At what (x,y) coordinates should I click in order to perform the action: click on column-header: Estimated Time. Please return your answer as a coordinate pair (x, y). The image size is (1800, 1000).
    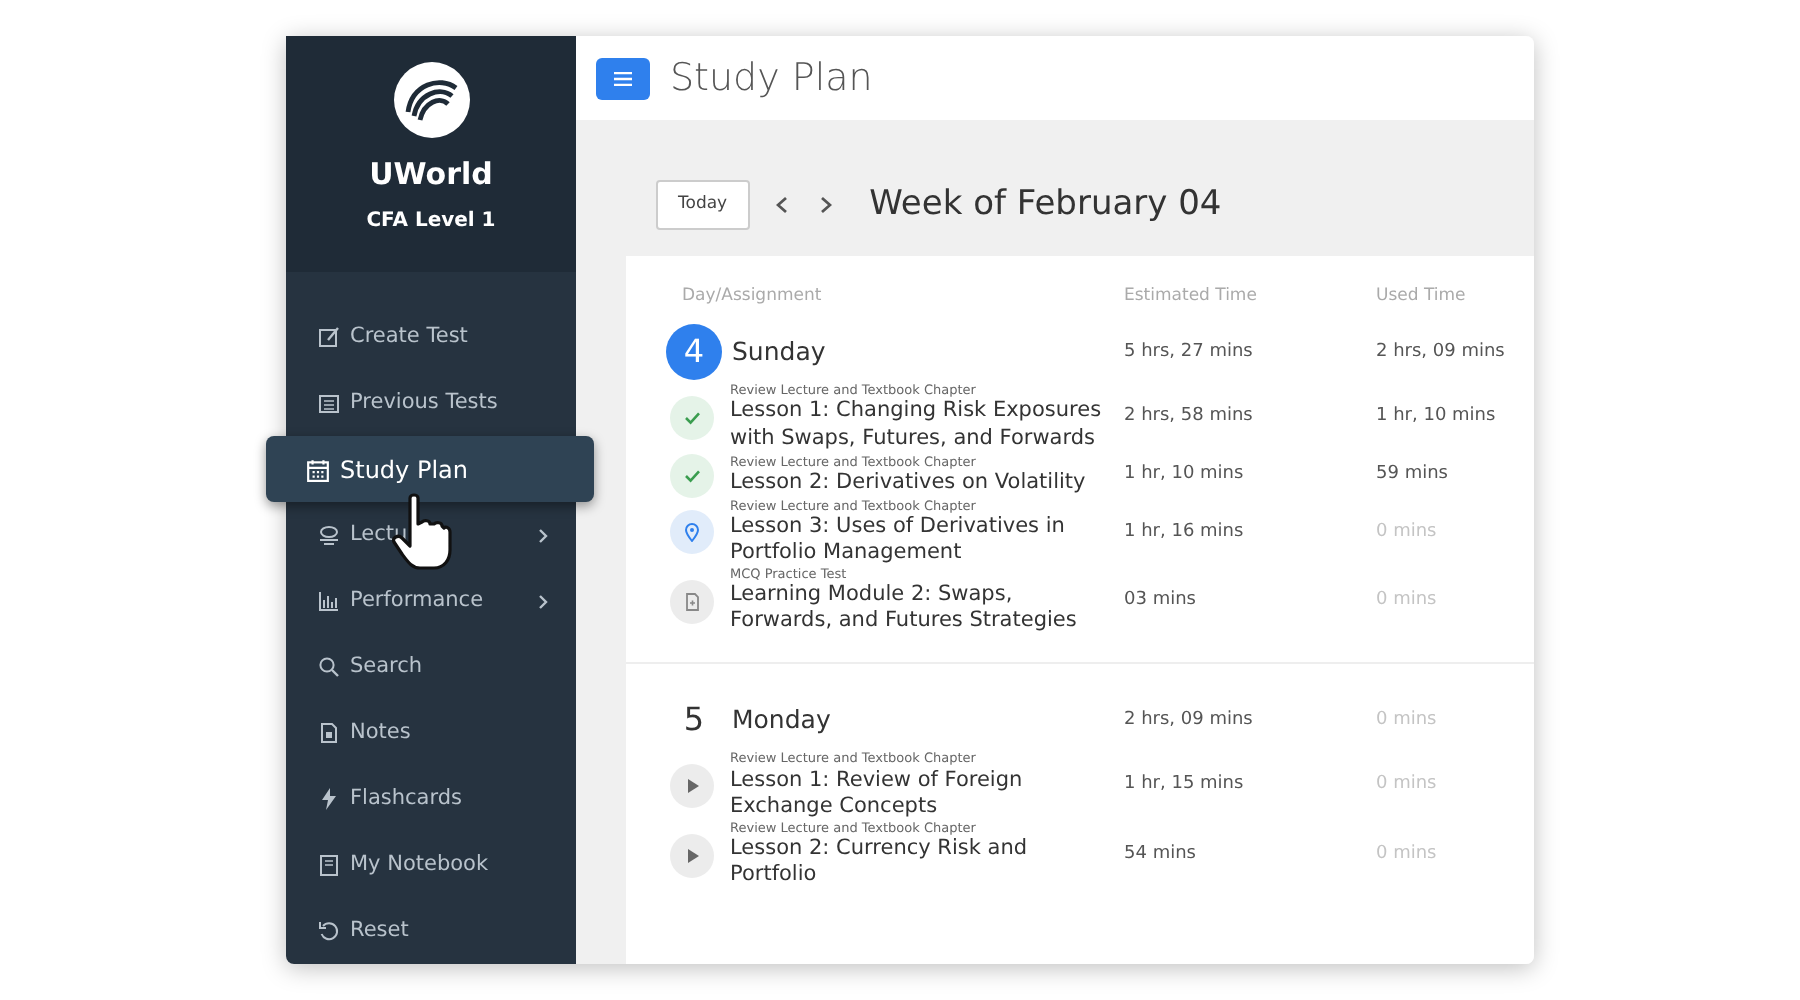
    Looking at the image, I should click on (1191, 296).